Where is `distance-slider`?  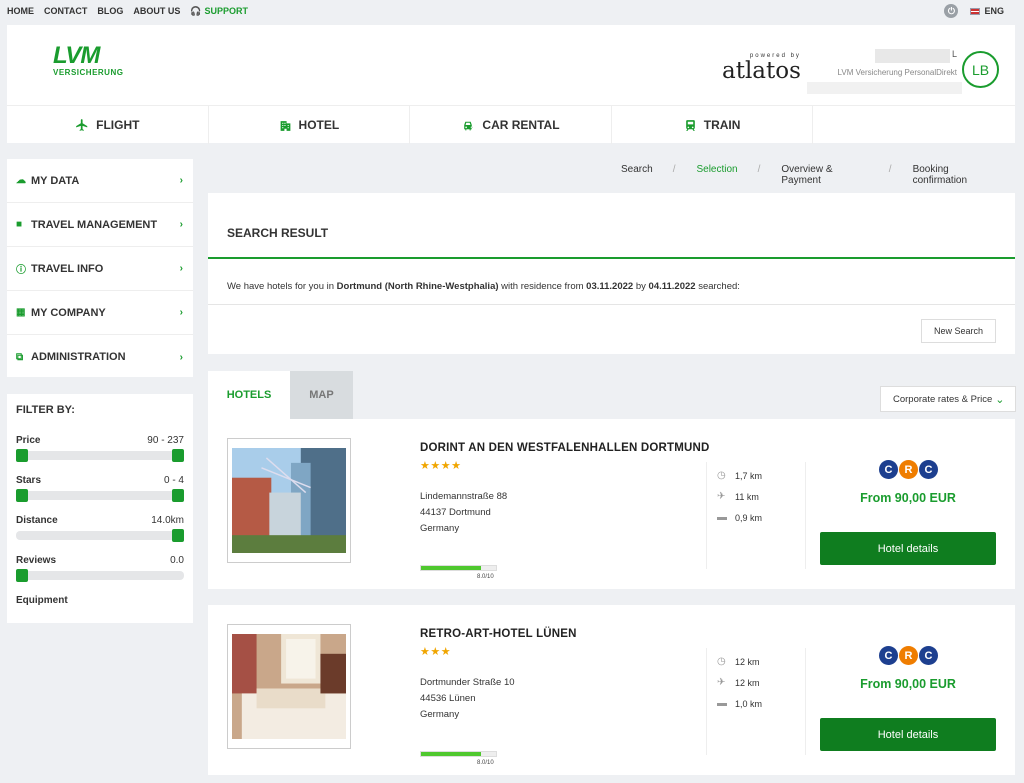
distance-slider is located at coordinates (100, 535).